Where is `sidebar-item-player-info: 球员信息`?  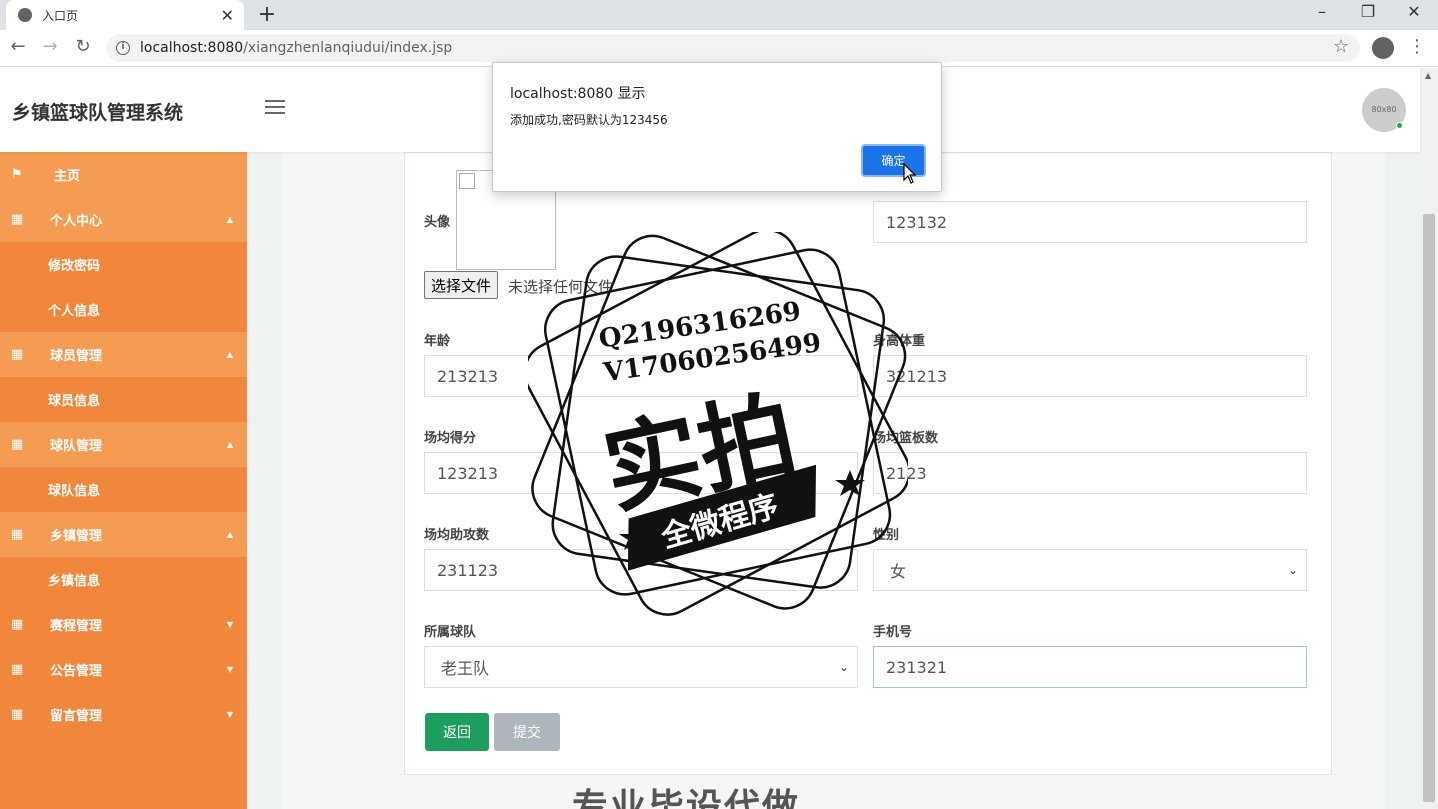
sidebar-item-player-info: 球员信息 is located at coordinates (123, 399).